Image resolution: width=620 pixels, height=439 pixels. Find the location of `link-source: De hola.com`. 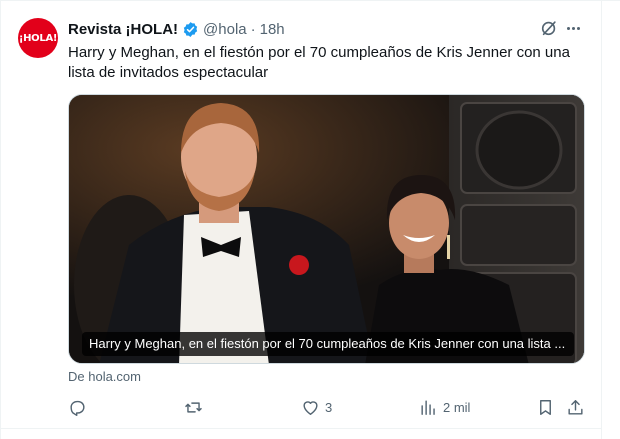

link-source: De hola.com is located at coordinates (104, 376).